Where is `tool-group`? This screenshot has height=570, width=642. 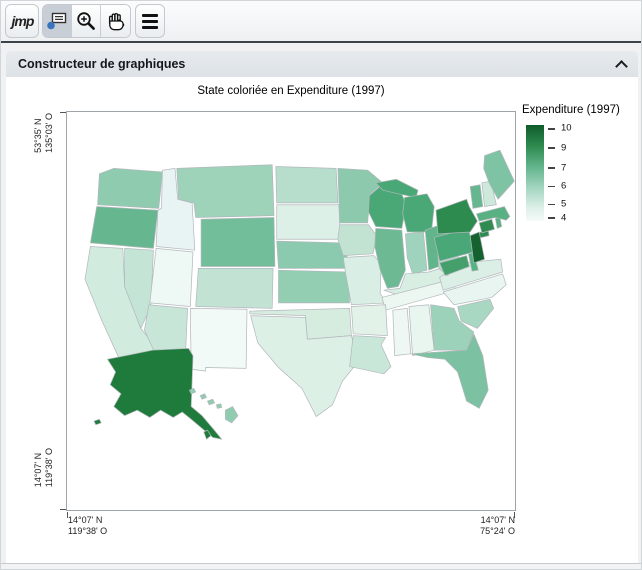
tool-group is located at coordinates (86, 21).